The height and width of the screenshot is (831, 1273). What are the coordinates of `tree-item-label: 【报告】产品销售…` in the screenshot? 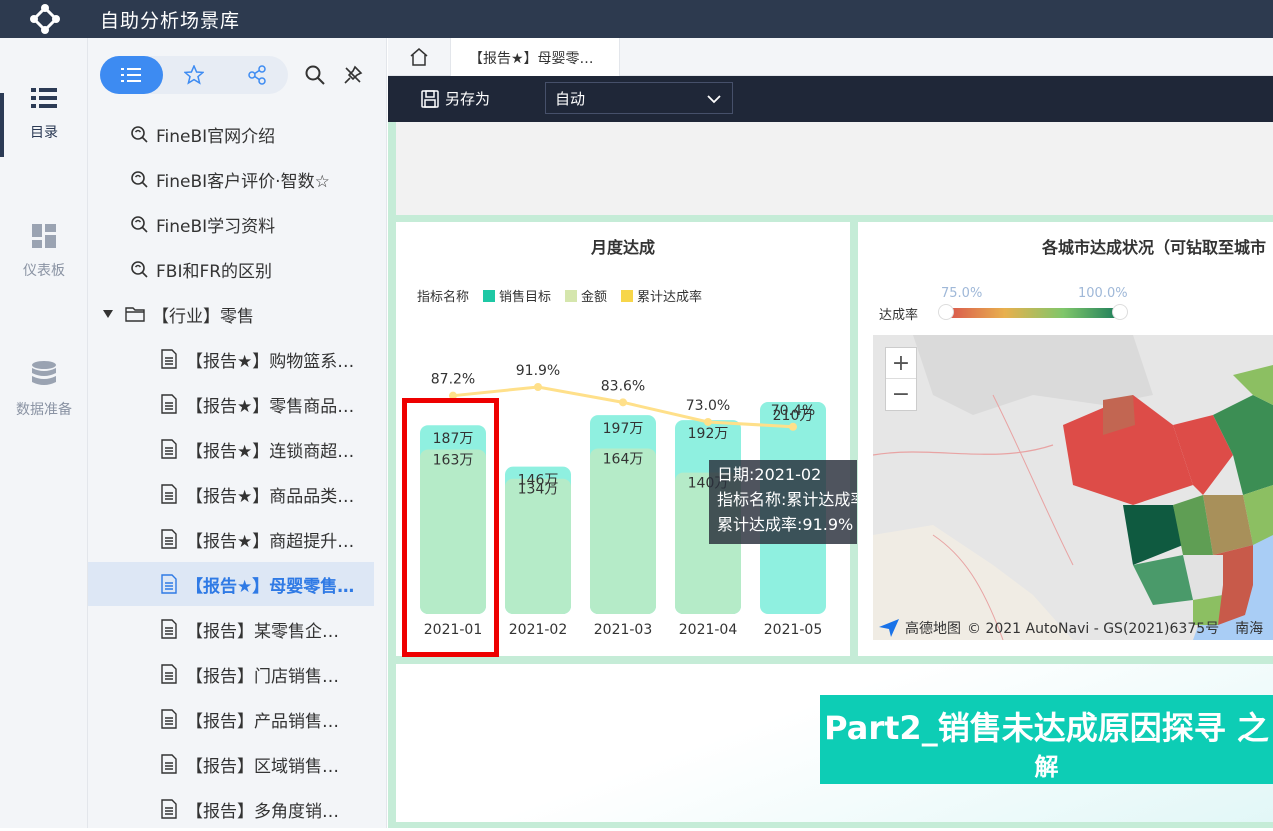 It's located at (262, 721).